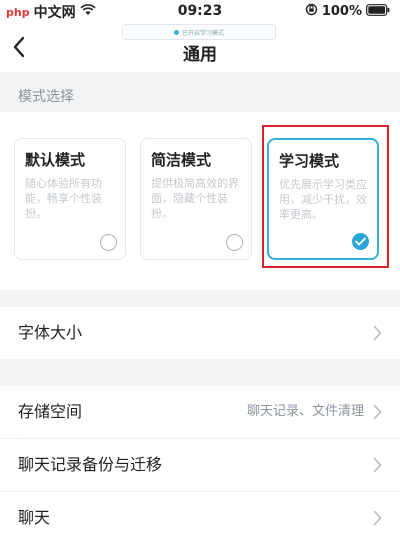  I want to click on row-label: 字体大小, so click(50, 332).